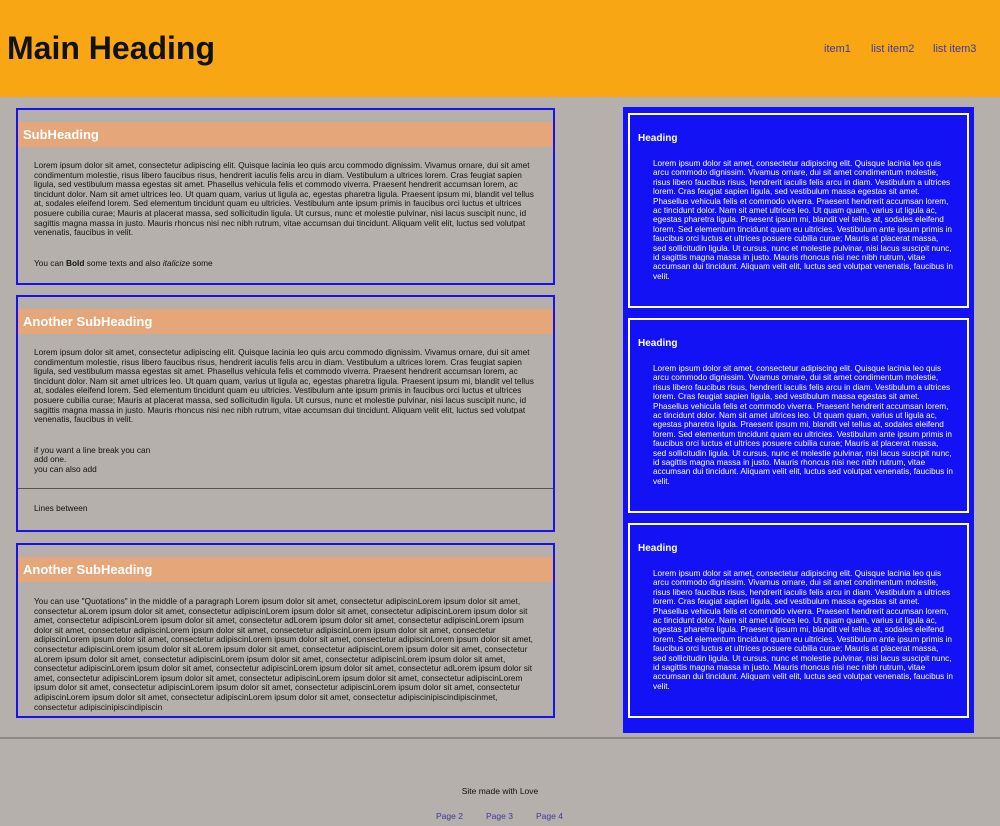  I want to click on footer-link-page-3: Page 3, so click(499, 816).